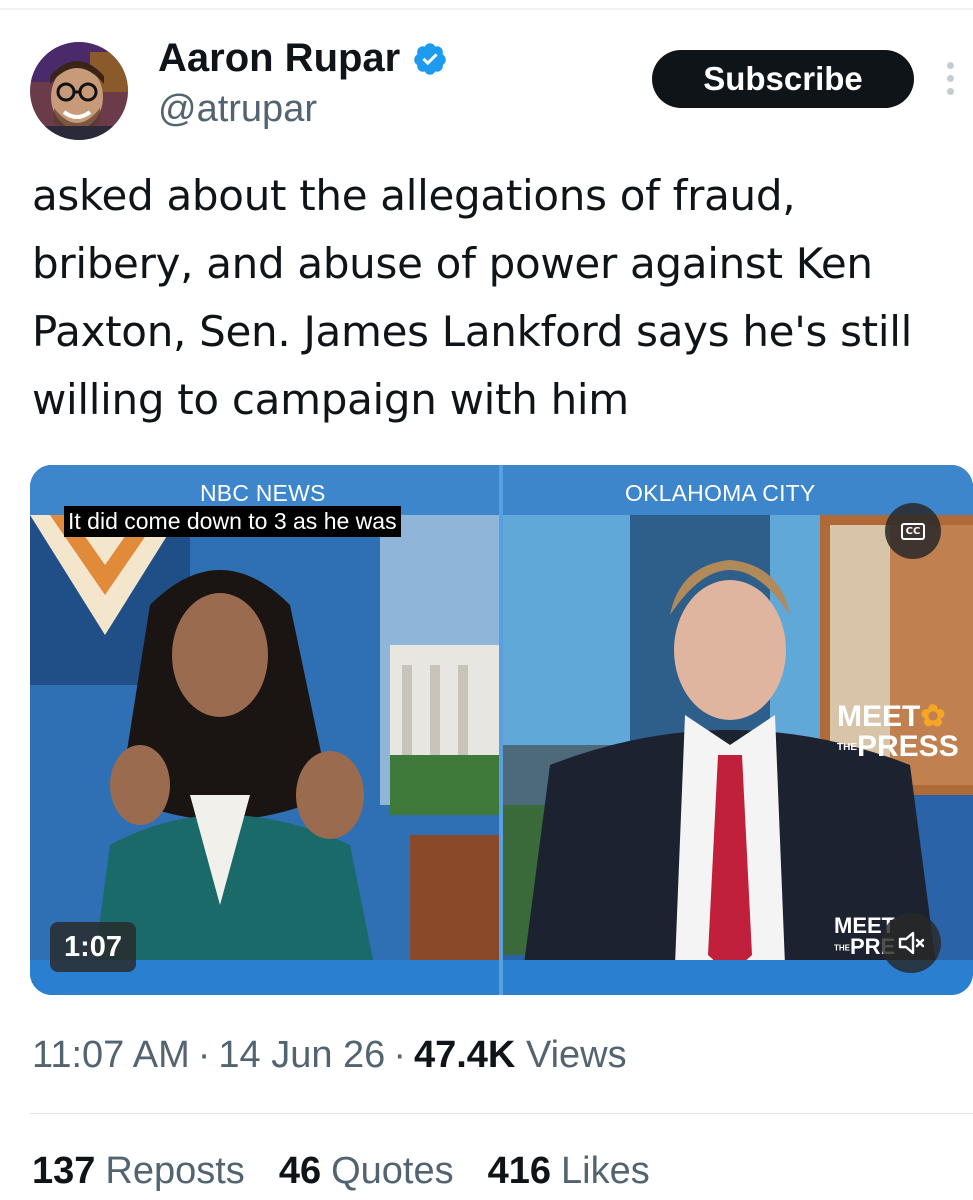  What do you see at coordinates (64, 1171) in the screenshot?
I see `reposts-count: 137` at bounding box center [64, 1171].